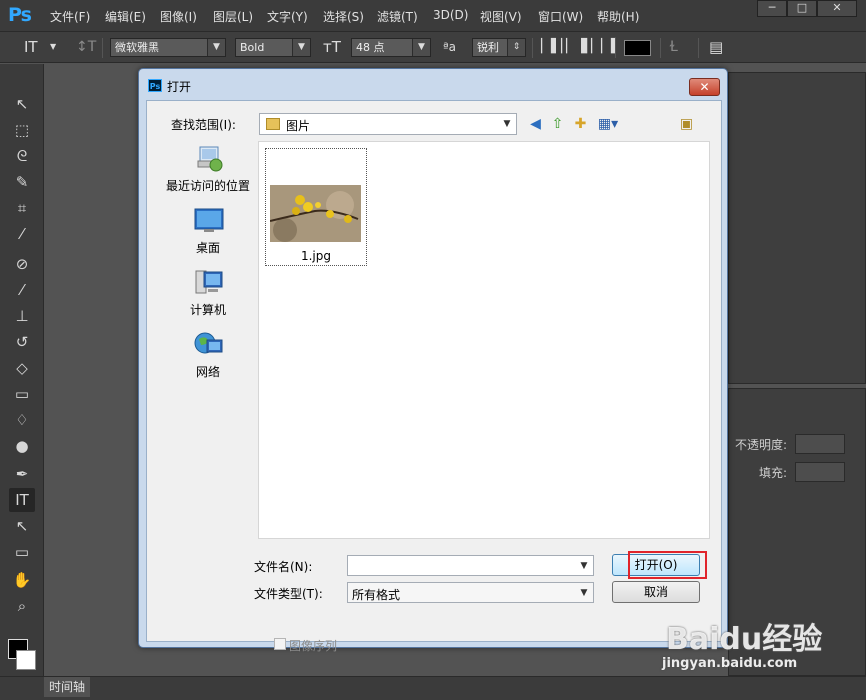 The image size is (866, 700). Describe the element at coordinates (316, 256) in the screenshot. I see `file-name-label: 1.jpg` at that location.